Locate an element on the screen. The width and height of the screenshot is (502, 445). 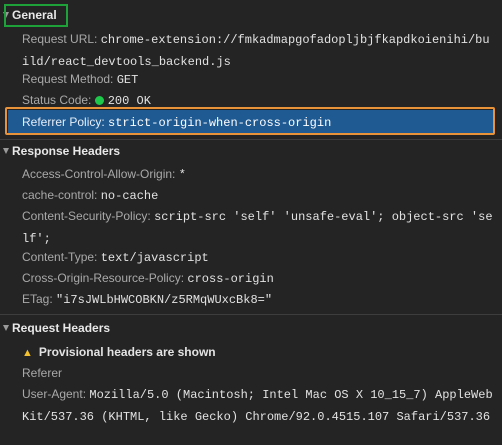
response-headers-header: Response Headers is located at coordinates (61, 151).